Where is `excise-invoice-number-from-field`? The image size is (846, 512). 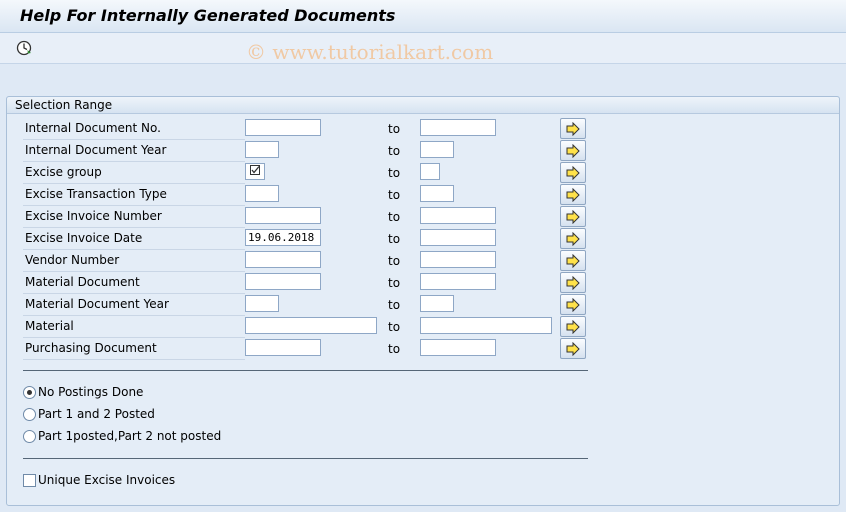
excise-invoice-number-from-field is located at coordinates (283, 215).